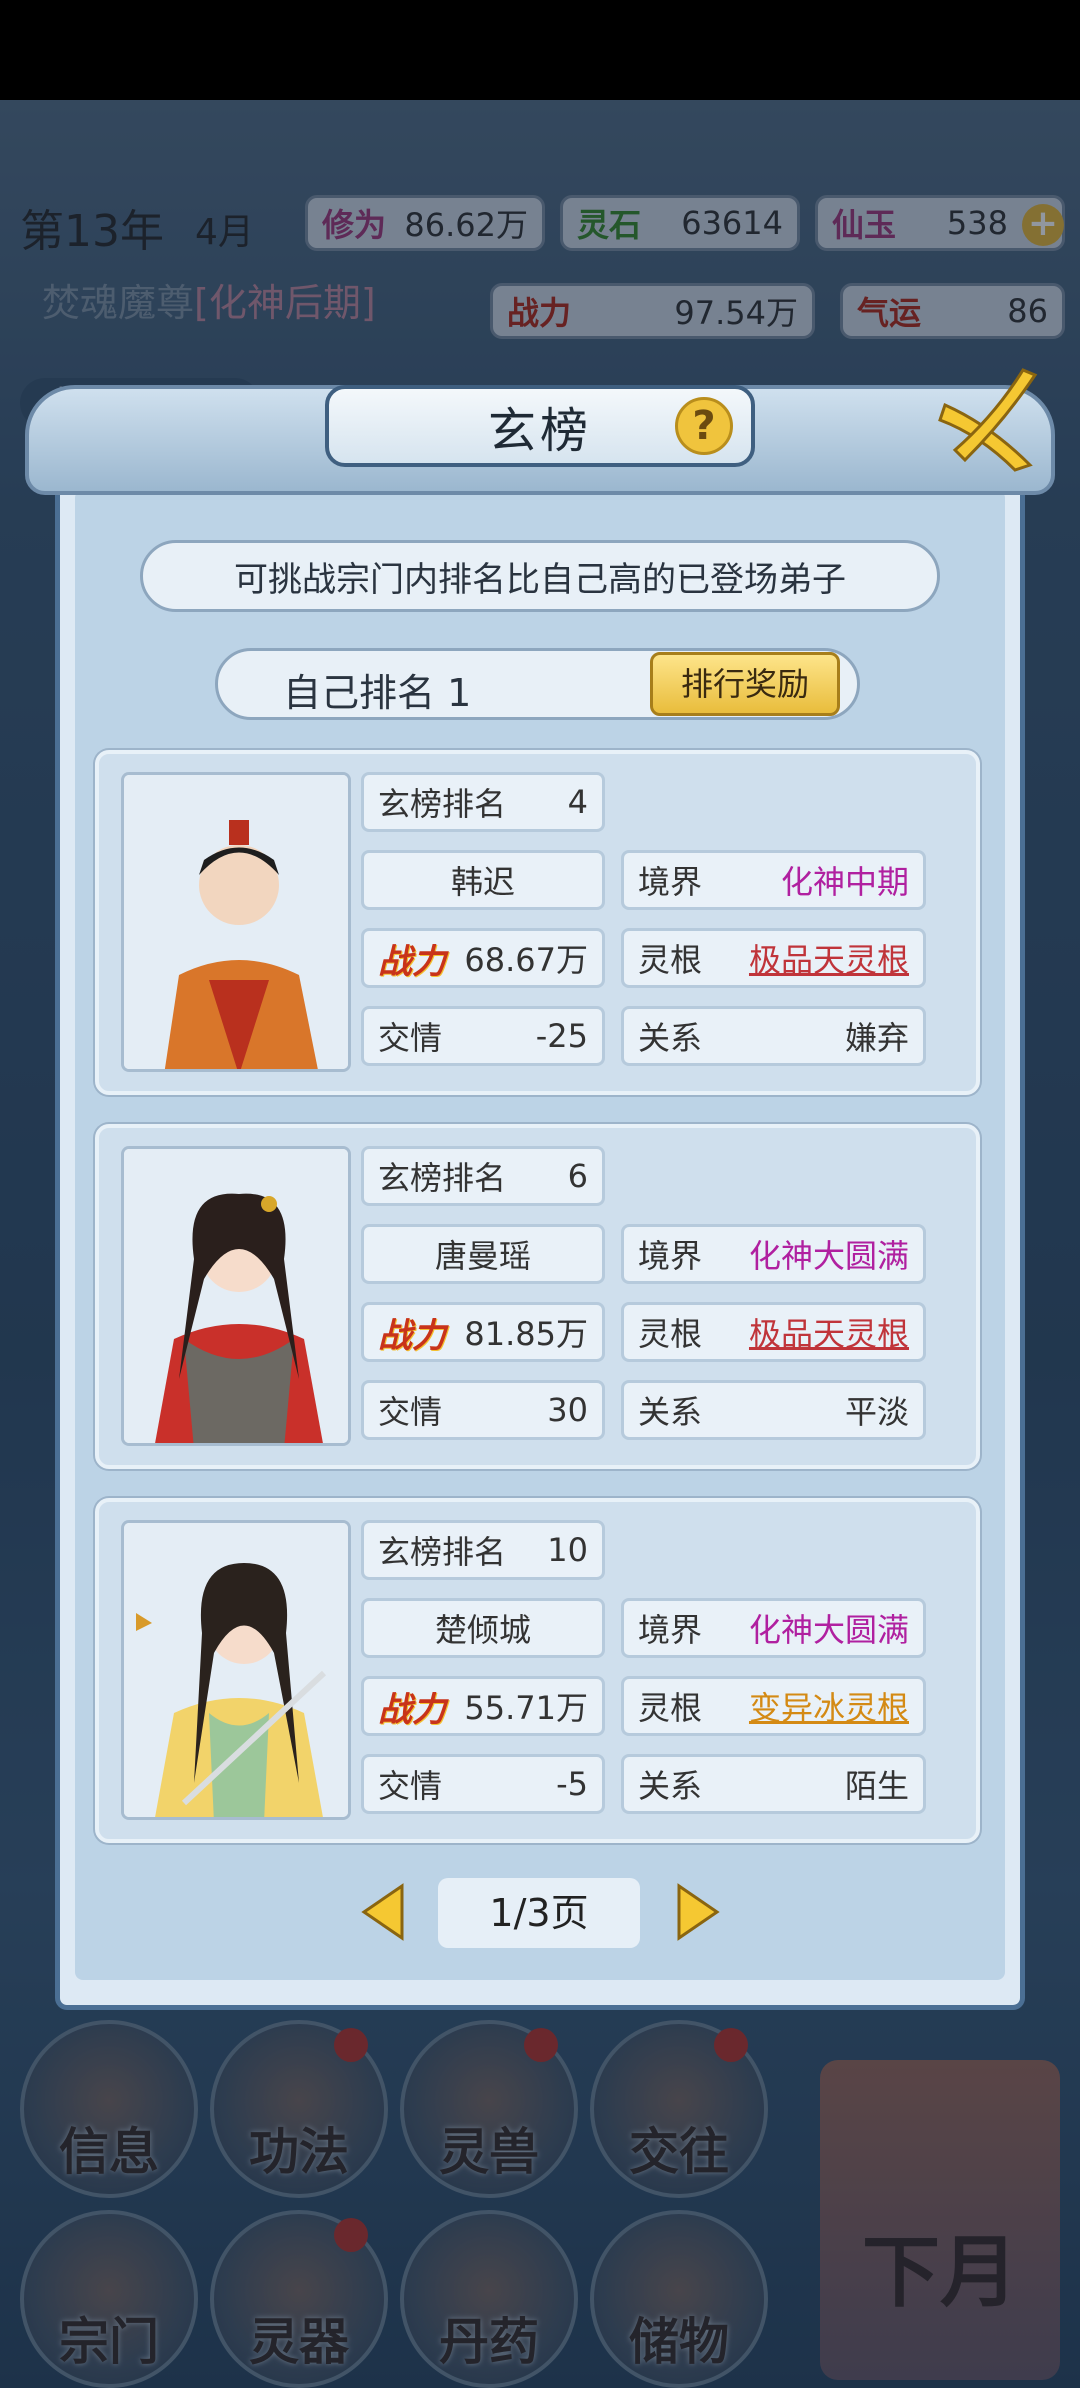  What do you see at coordinates (773, 1036) in the screenshot?
I see `relation-cell: 关系 嫌弃` at bounding box center [773, 1036].